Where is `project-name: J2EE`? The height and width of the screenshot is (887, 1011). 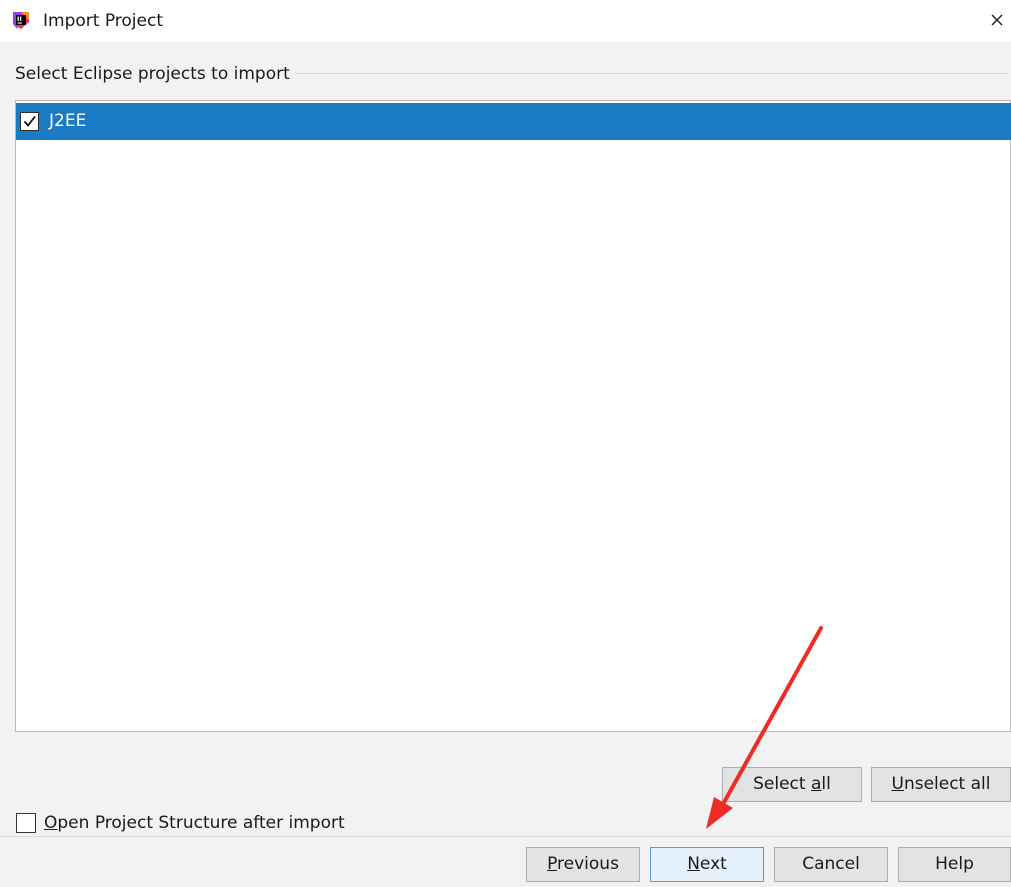 project-name: J2EE is located at coordinates (68, 121).